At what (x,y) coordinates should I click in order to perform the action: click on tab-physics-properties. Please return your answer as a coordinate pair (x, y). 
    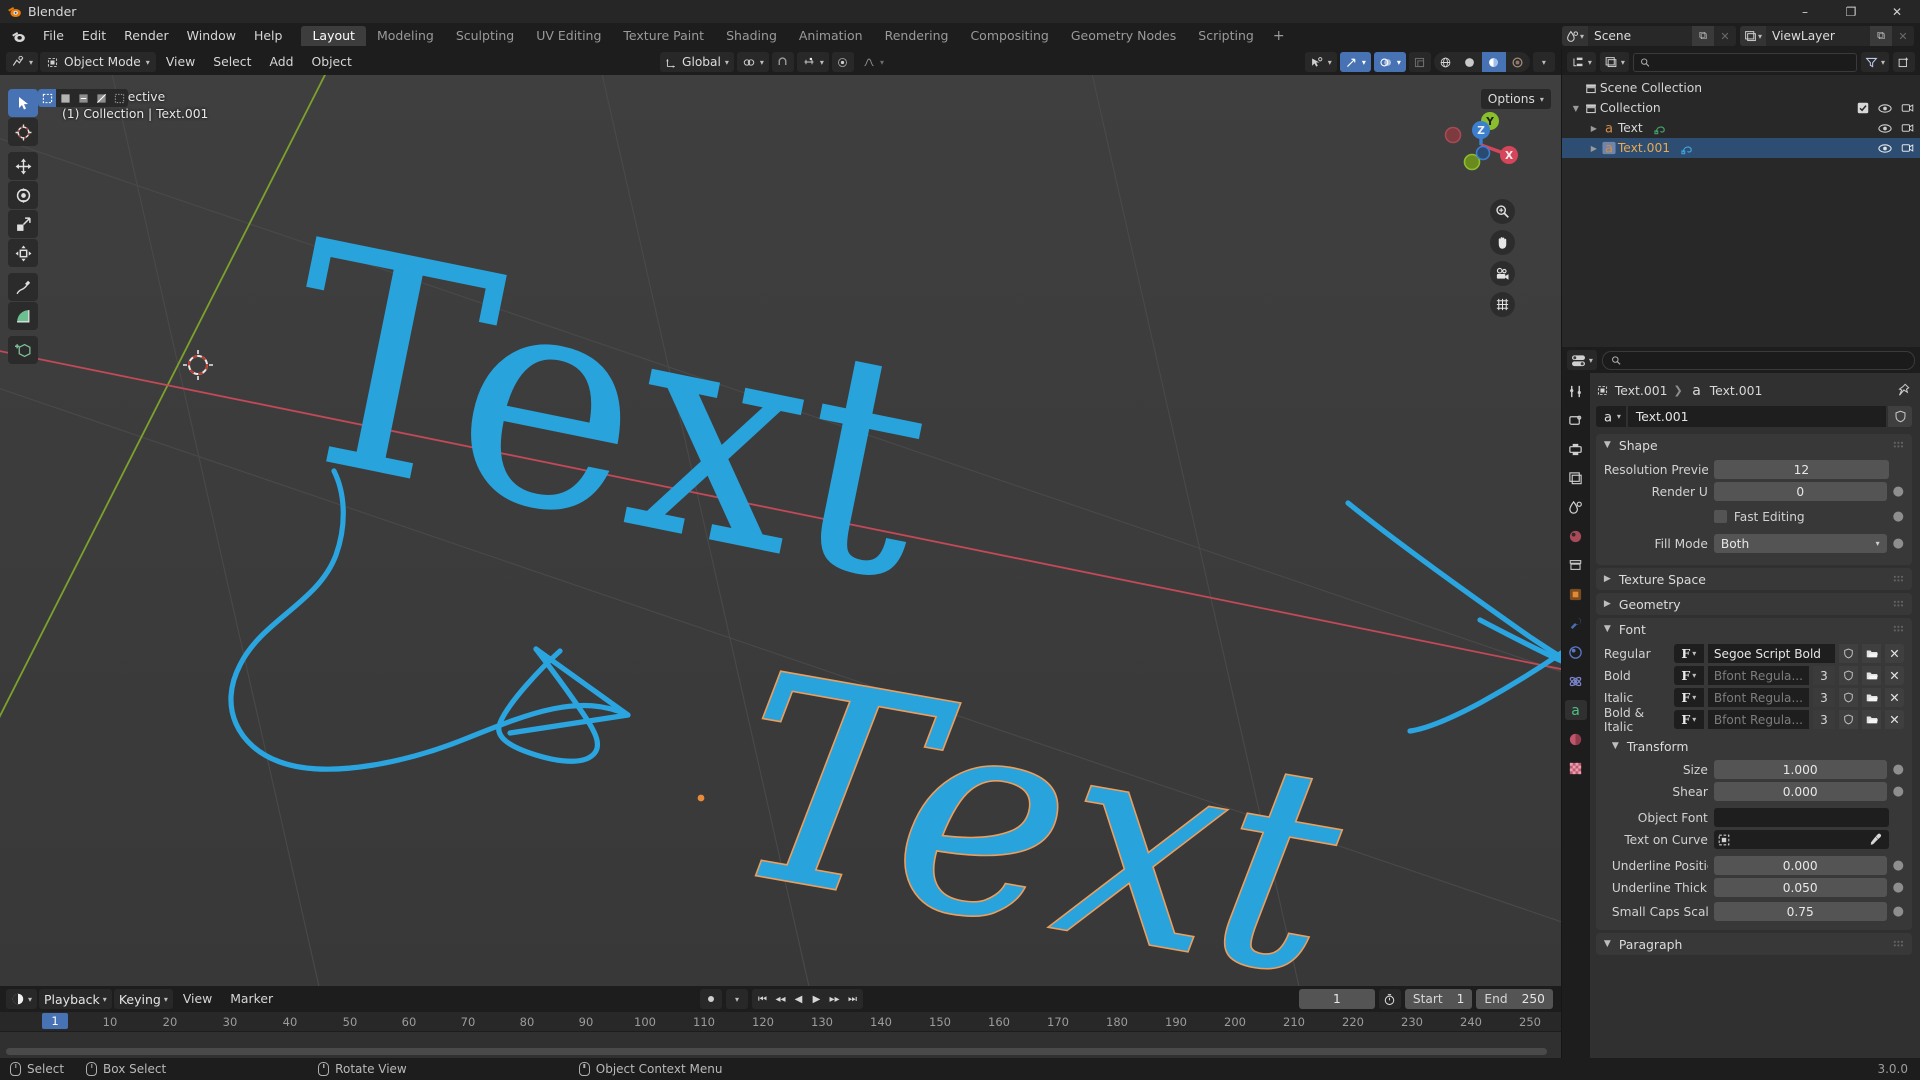
    Looking at the image, I should click on (1576, 681).